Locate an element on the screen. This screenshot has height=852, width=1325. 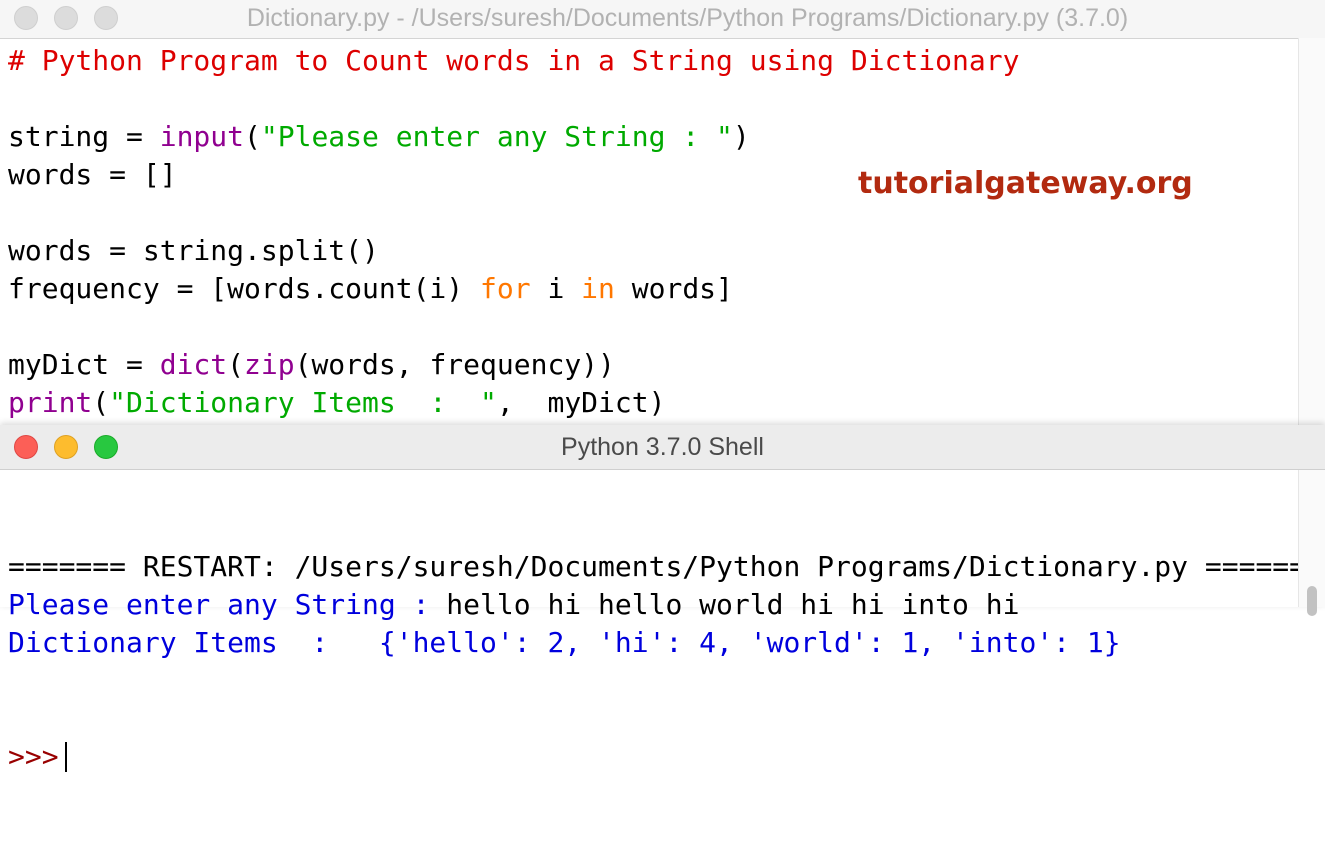
shell-window-title: Python 3.7.0 Shell is located at coordinates (662, 447).